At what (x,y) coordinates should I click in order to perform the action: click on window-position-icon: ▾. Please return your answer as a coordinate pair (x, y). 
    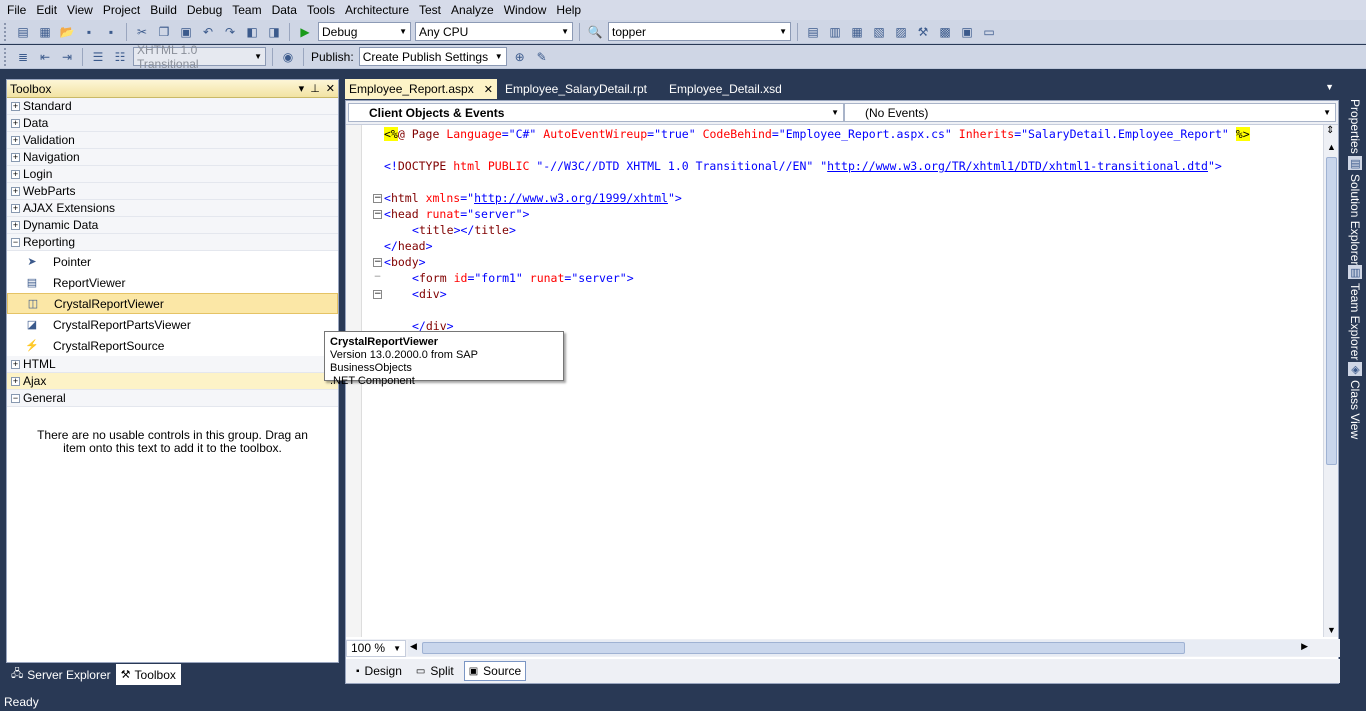
    Looking at the image, I should click on (302, 88).